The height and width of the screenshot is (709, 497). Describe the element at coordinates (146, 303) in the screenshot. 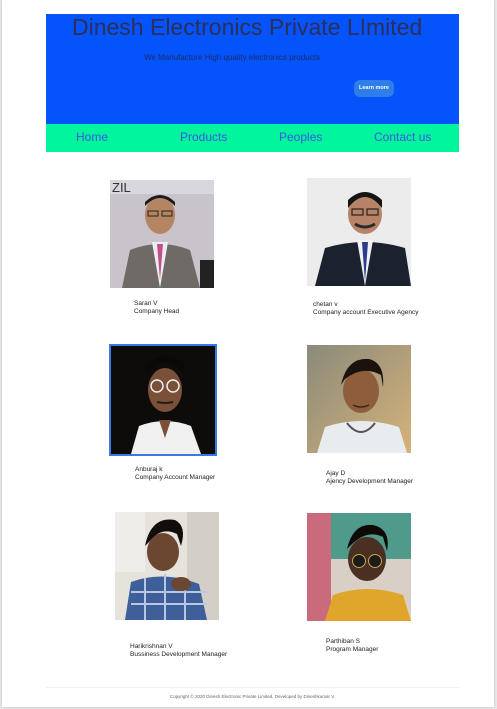

I see `member-name: Saran V` at that location.